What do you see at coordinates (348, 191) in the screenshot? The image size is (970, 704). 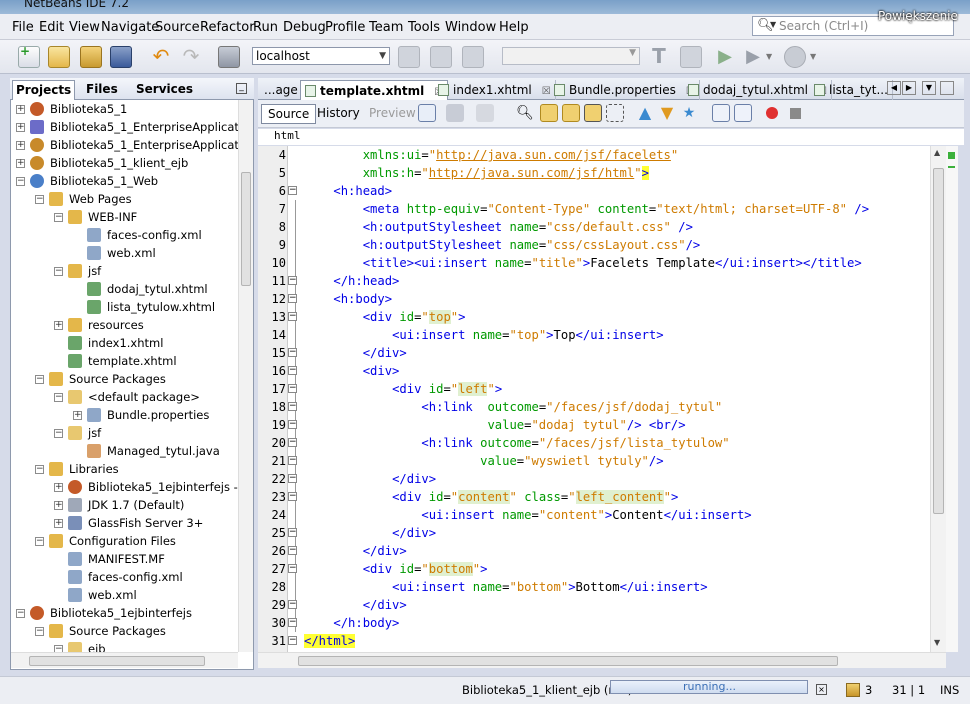 I see `code-line: <h:head>` at bounding box center [348, 191].